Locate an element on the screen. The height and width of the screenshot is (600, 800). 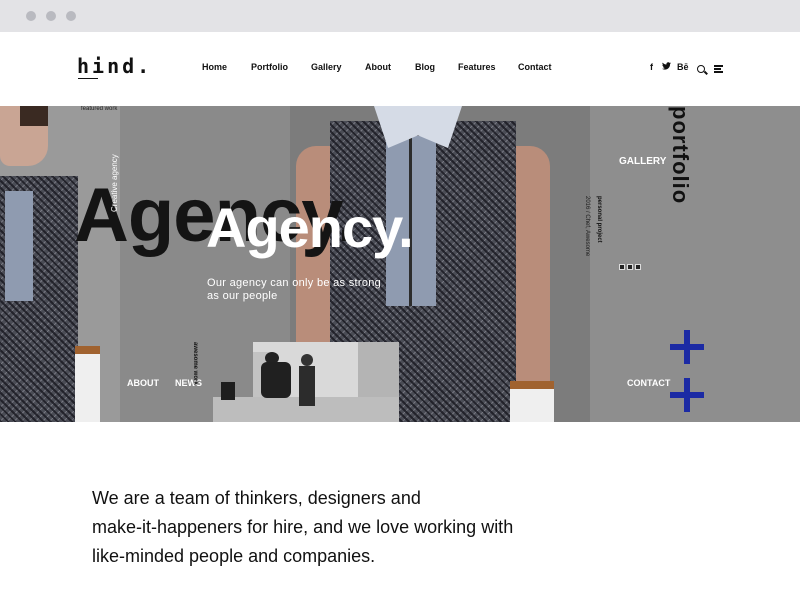
behance-icon: Bē is located at coordinates (683, 67).